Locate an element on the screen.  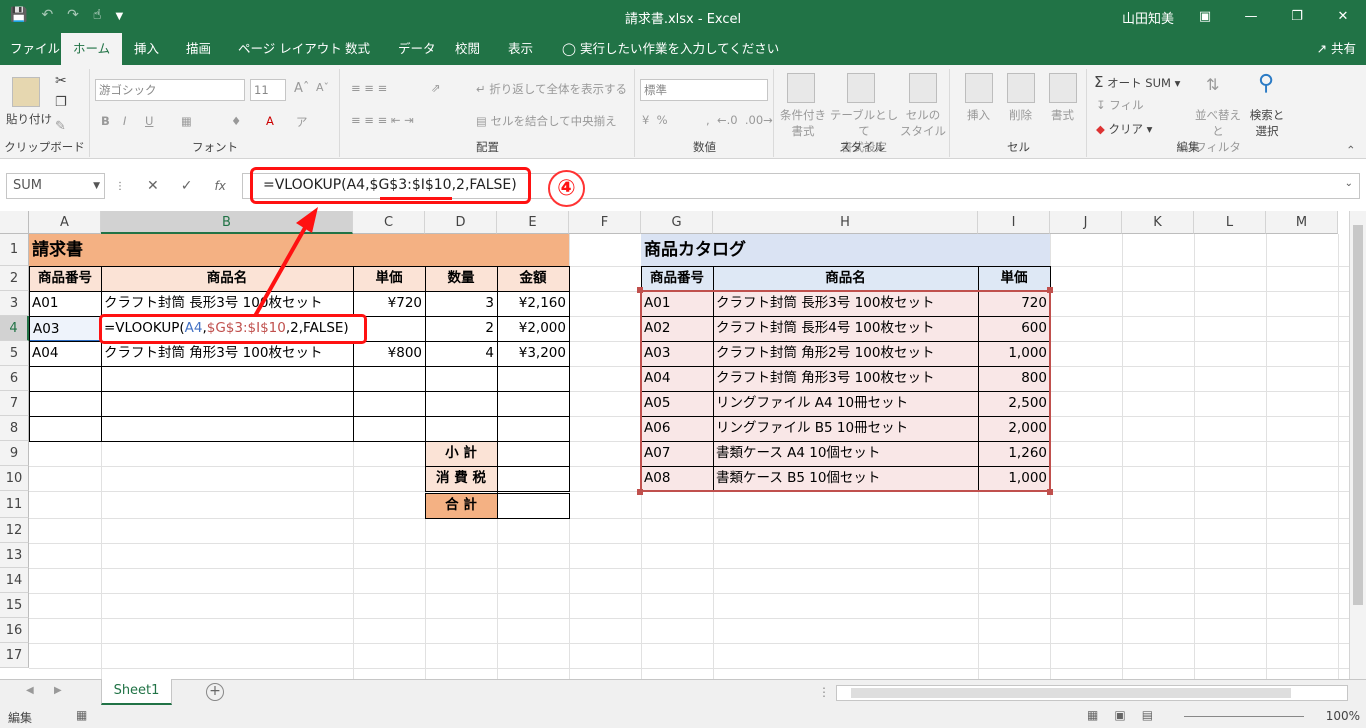
column-header: B is located at coordinates (227, 222).